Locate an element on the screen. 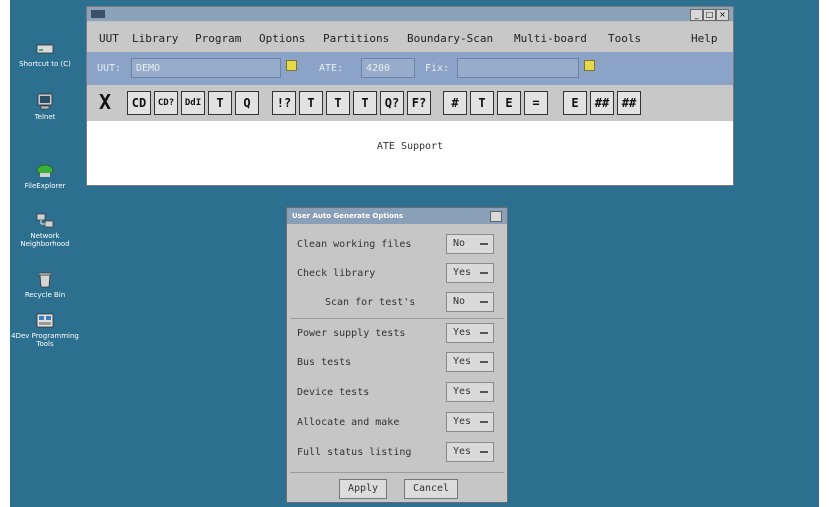 This screenshot has width=829, height=507. cd-query-icon: CD? is located at coordinates (166, 103).